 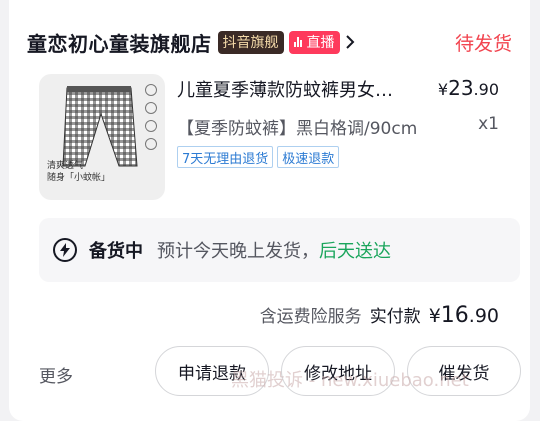 What do you see at coordinates (225, 157) in the screenshot?
I see `service-tag-return: 7天无理由退货` at bounding box center [225, 157].